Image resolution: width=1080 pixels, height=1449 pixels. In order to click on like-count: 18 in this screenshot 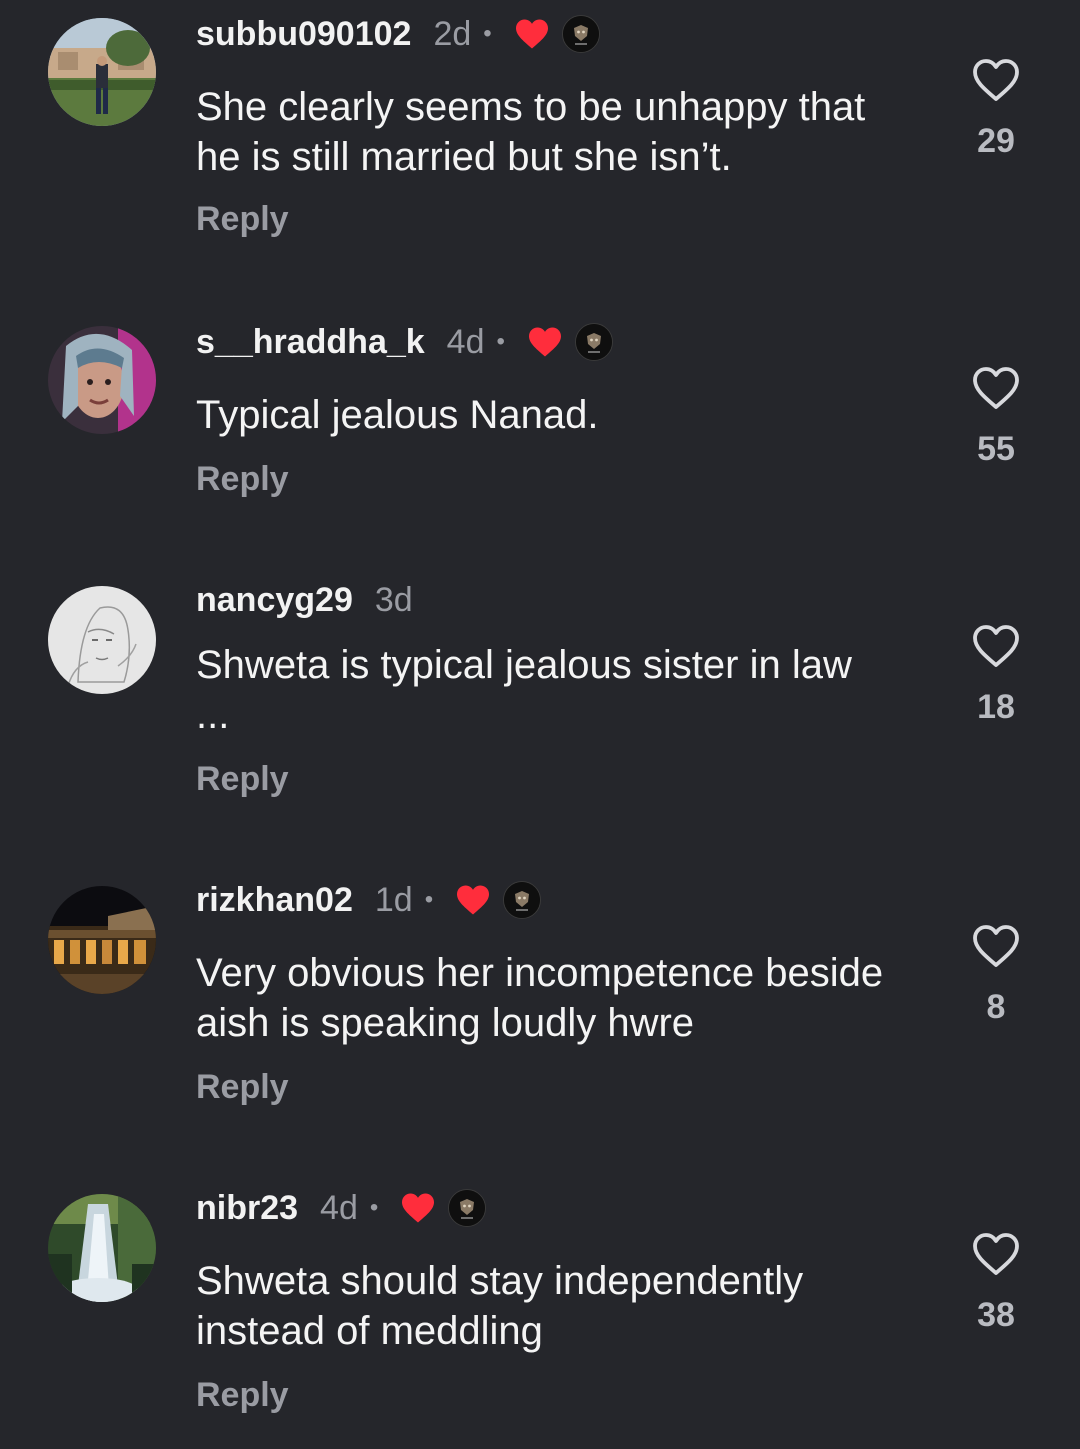, I will do `click(996, 707)`.